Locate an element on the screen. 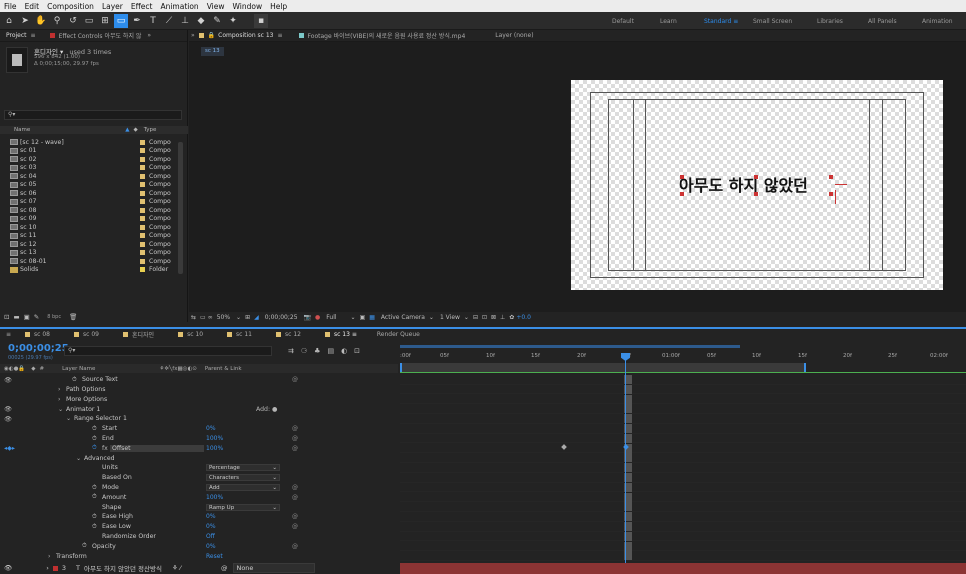  col-type: Type is located at coordinates (150, 130).